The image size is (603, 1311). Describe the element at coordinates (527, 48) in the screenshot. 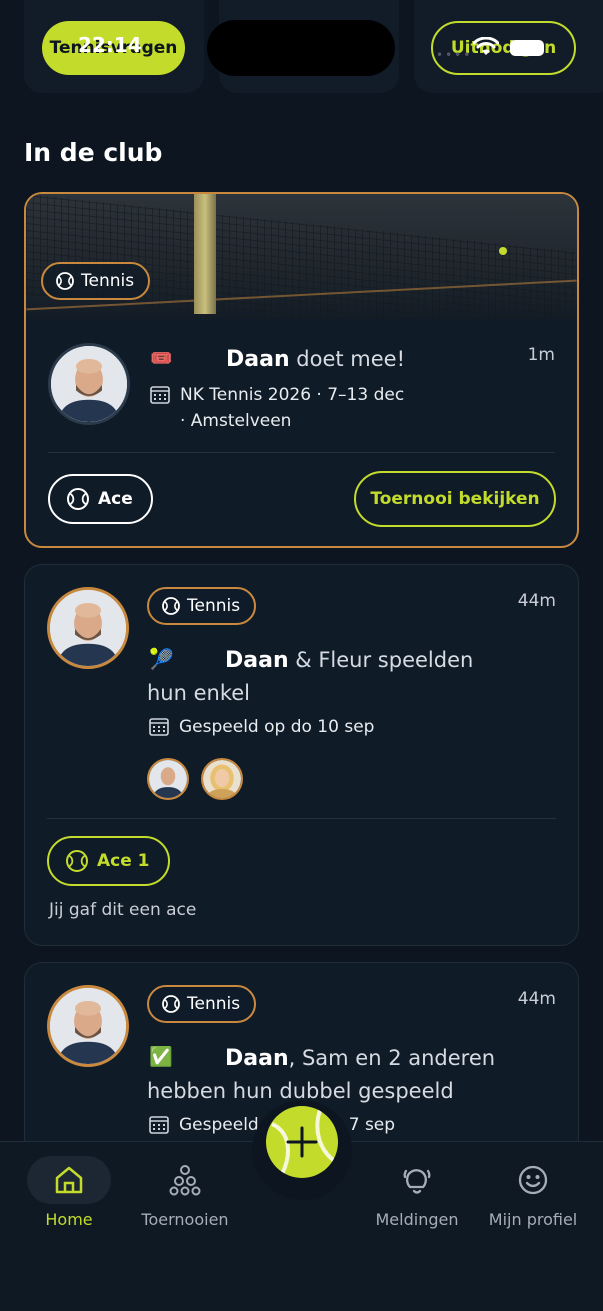

I see `battery-icon` at that location.